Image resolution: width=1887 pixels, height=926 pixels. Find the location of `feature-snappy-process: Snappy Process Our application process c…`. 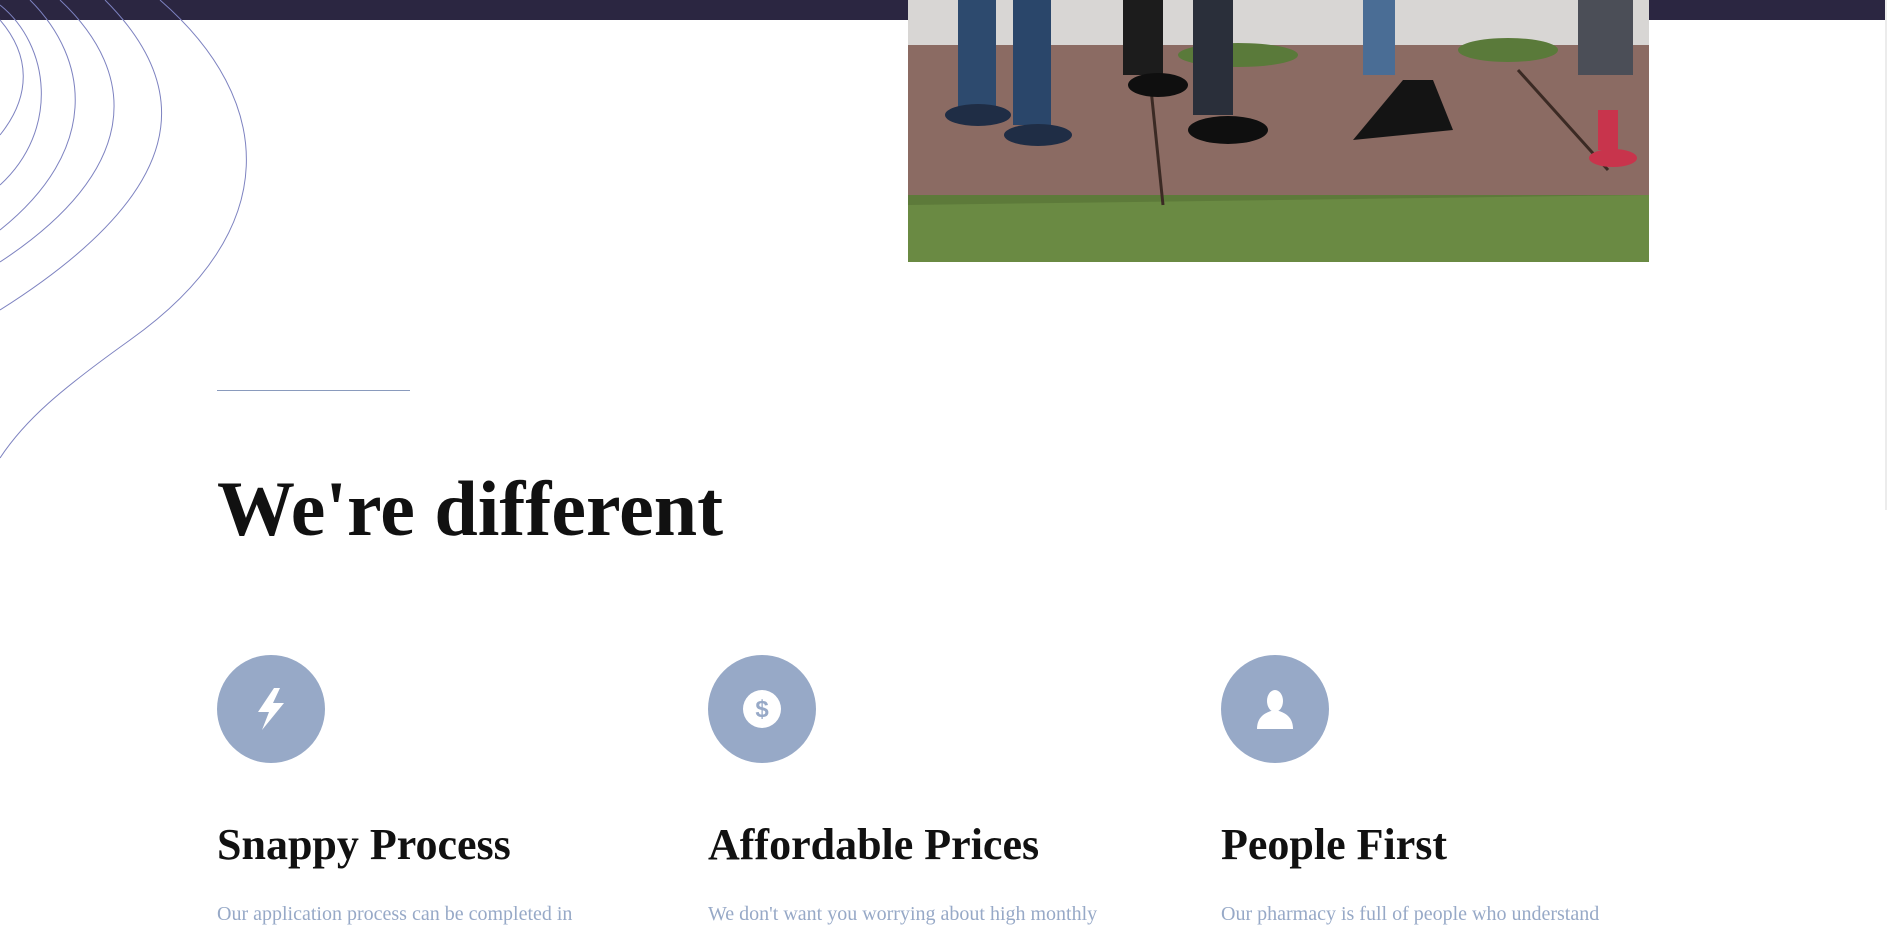

feature-snappy-process: Snappy Process Our application process c… is located at coordinates (437, 790).